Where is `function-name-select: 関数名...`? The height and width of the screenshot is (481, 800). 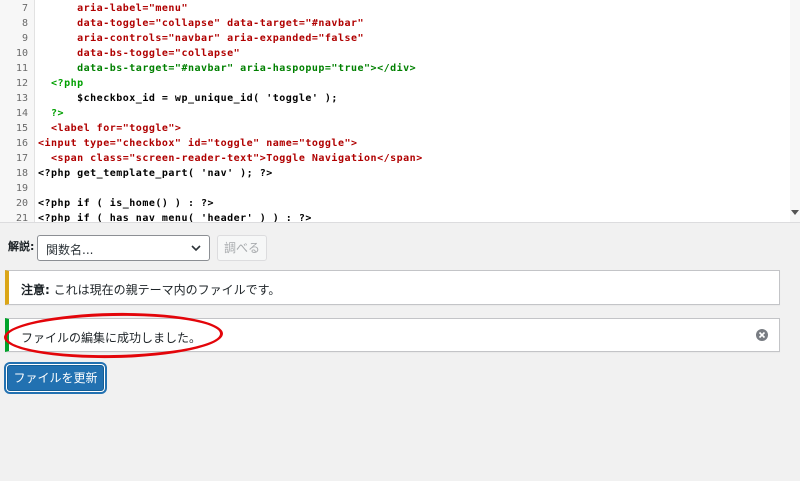
function-name-select: 関数名... is located at coordinates (123, 248).